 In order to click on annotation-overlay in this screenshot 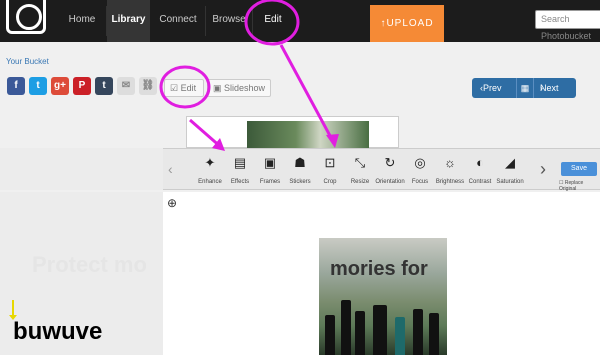, I will do `click(249, 75)`.